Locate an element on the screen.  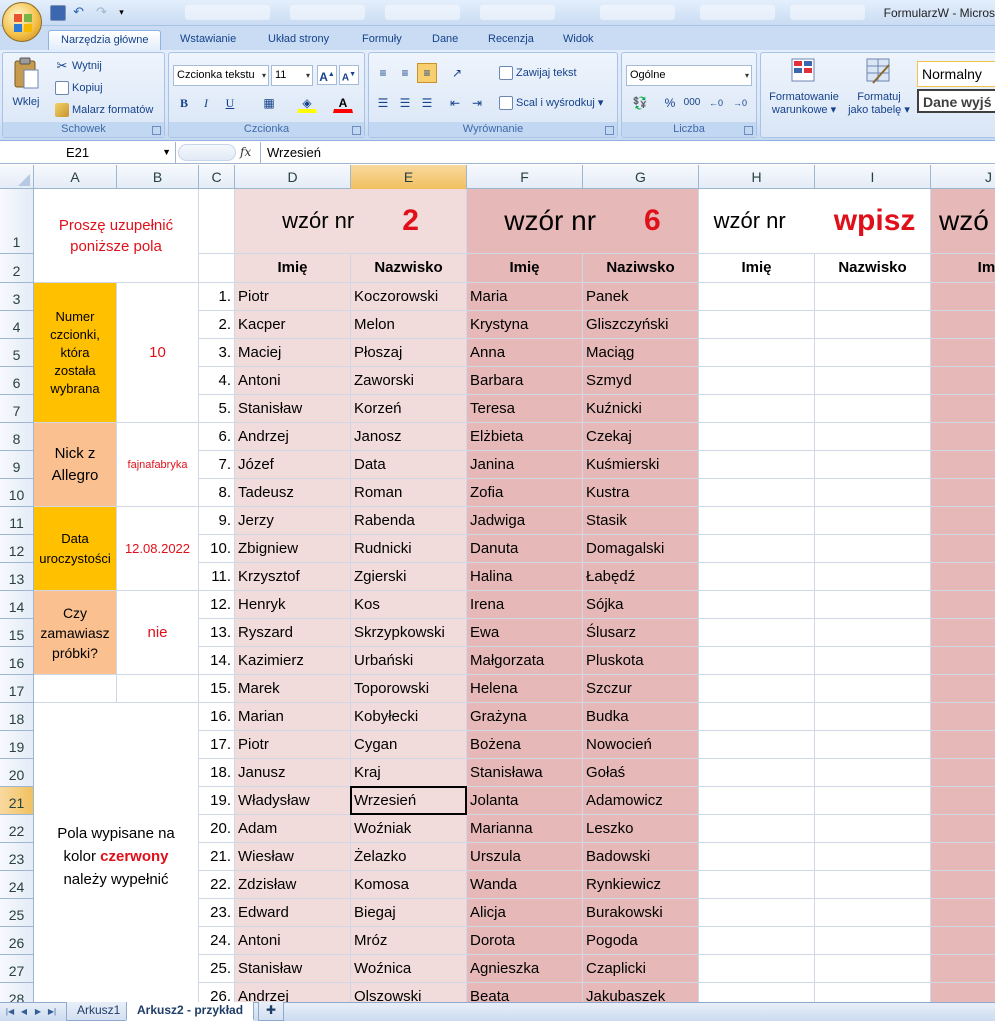
pattern-2-header: wzór nr 6 is located at coordinates (583, 221).